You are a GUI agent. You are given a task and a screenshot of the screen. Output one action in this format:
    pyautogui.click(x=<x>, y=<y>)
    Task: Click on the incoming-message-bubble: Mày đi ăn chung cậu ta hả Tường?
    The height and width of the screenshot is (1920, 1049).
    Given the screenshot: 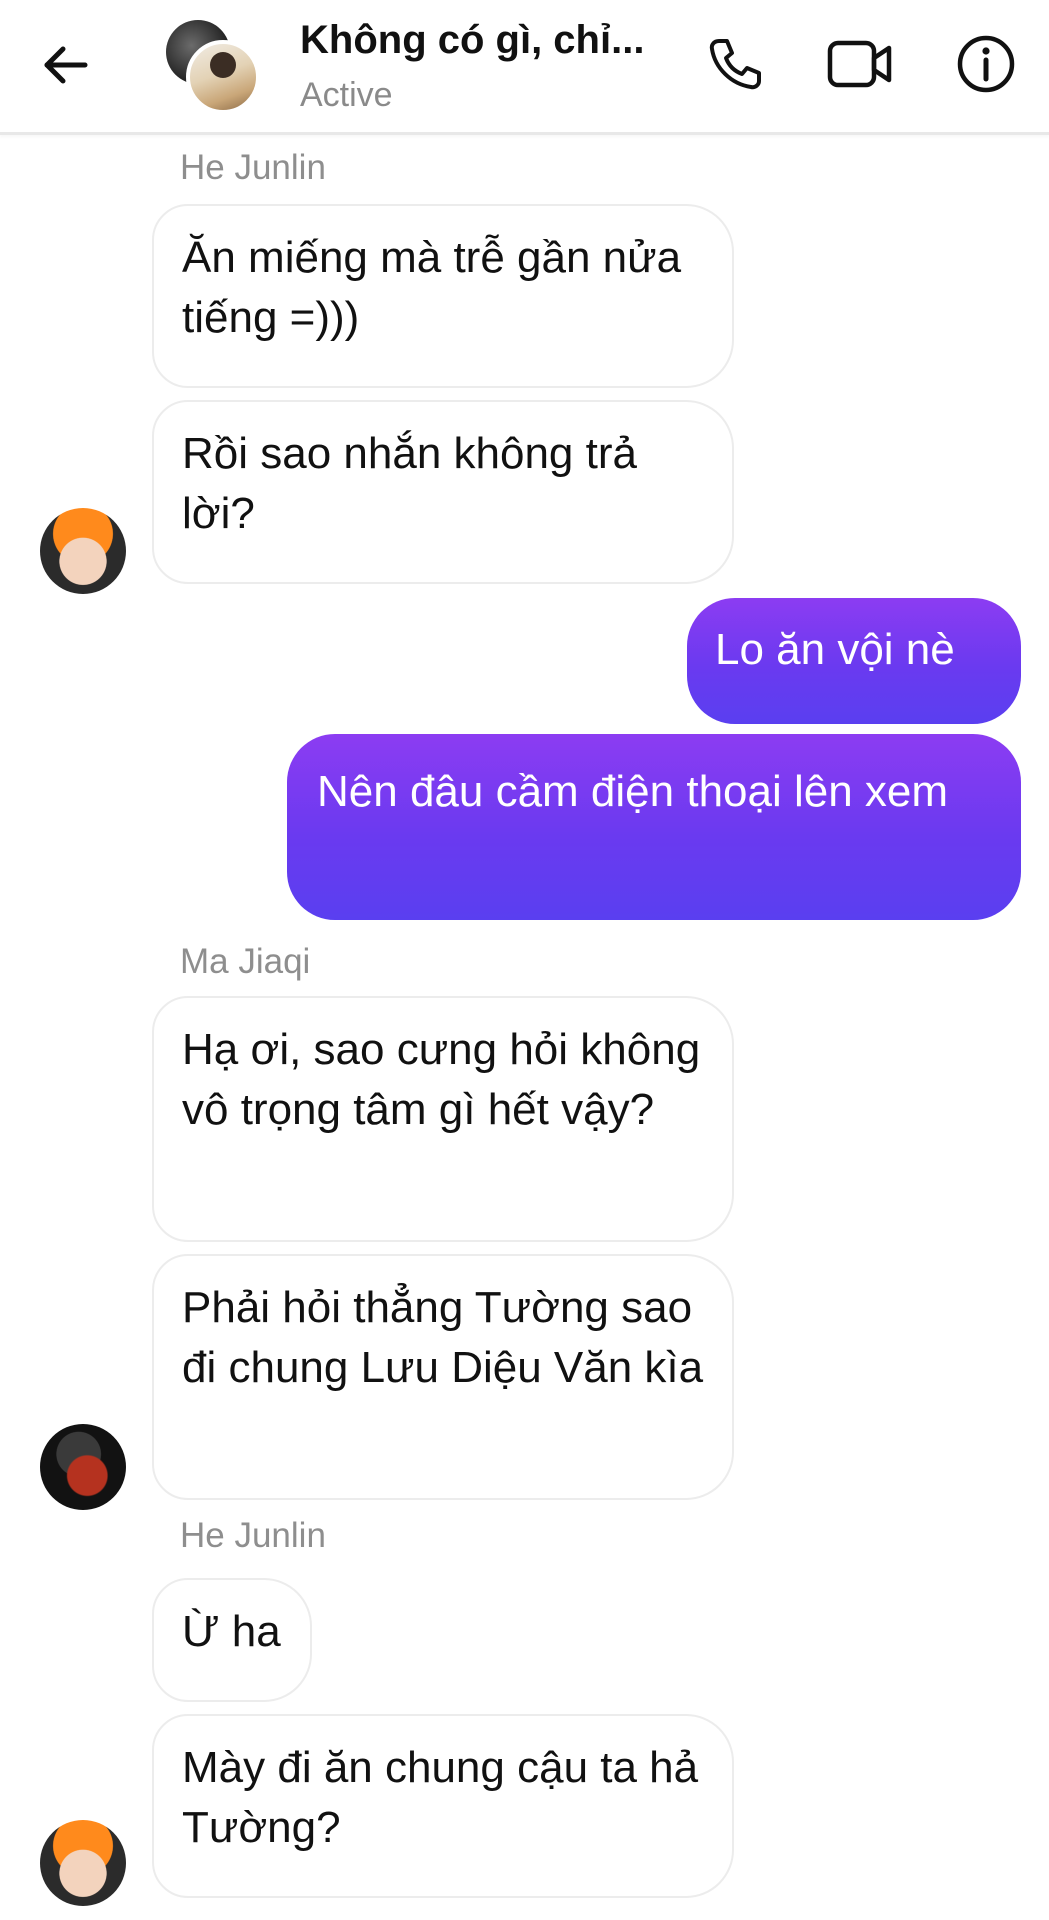 What is the action you would take?
    pyautogui.click(x=443, y=1806)
    